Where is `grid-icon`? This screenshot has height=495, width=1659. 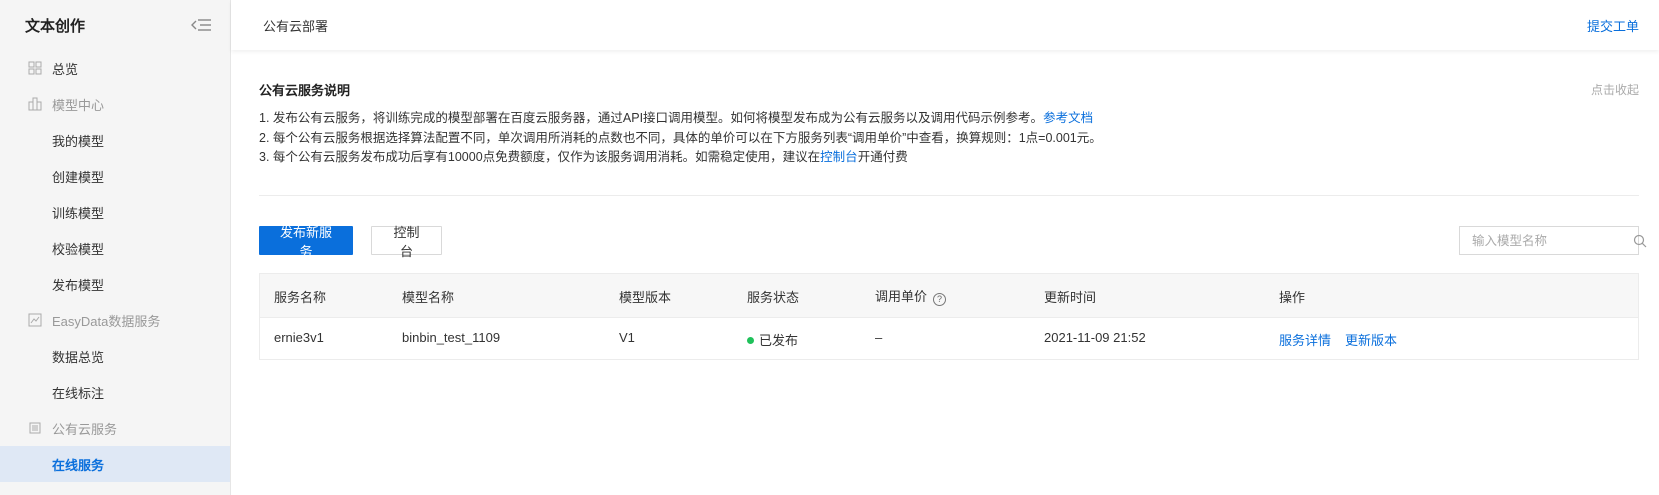
grid-icon is located at coordinates (35, 68).